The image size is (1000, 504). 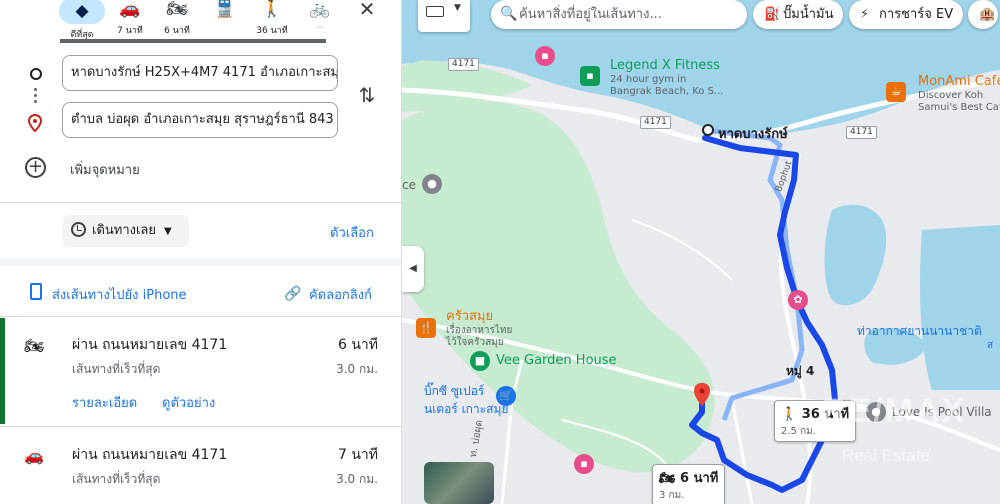 What do you see at coordinates (272, 18) in the screenshot?
I see `mode-walk-button: 🚶 36 นาที` at bounding box center [272, 18].